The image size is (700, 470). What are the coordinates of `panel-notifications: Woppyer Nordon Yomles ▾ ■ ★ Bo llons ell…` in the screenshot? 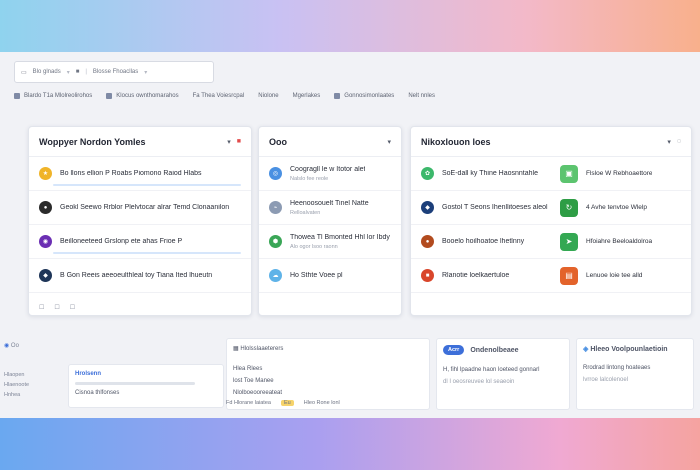 It's located at (140, 221).